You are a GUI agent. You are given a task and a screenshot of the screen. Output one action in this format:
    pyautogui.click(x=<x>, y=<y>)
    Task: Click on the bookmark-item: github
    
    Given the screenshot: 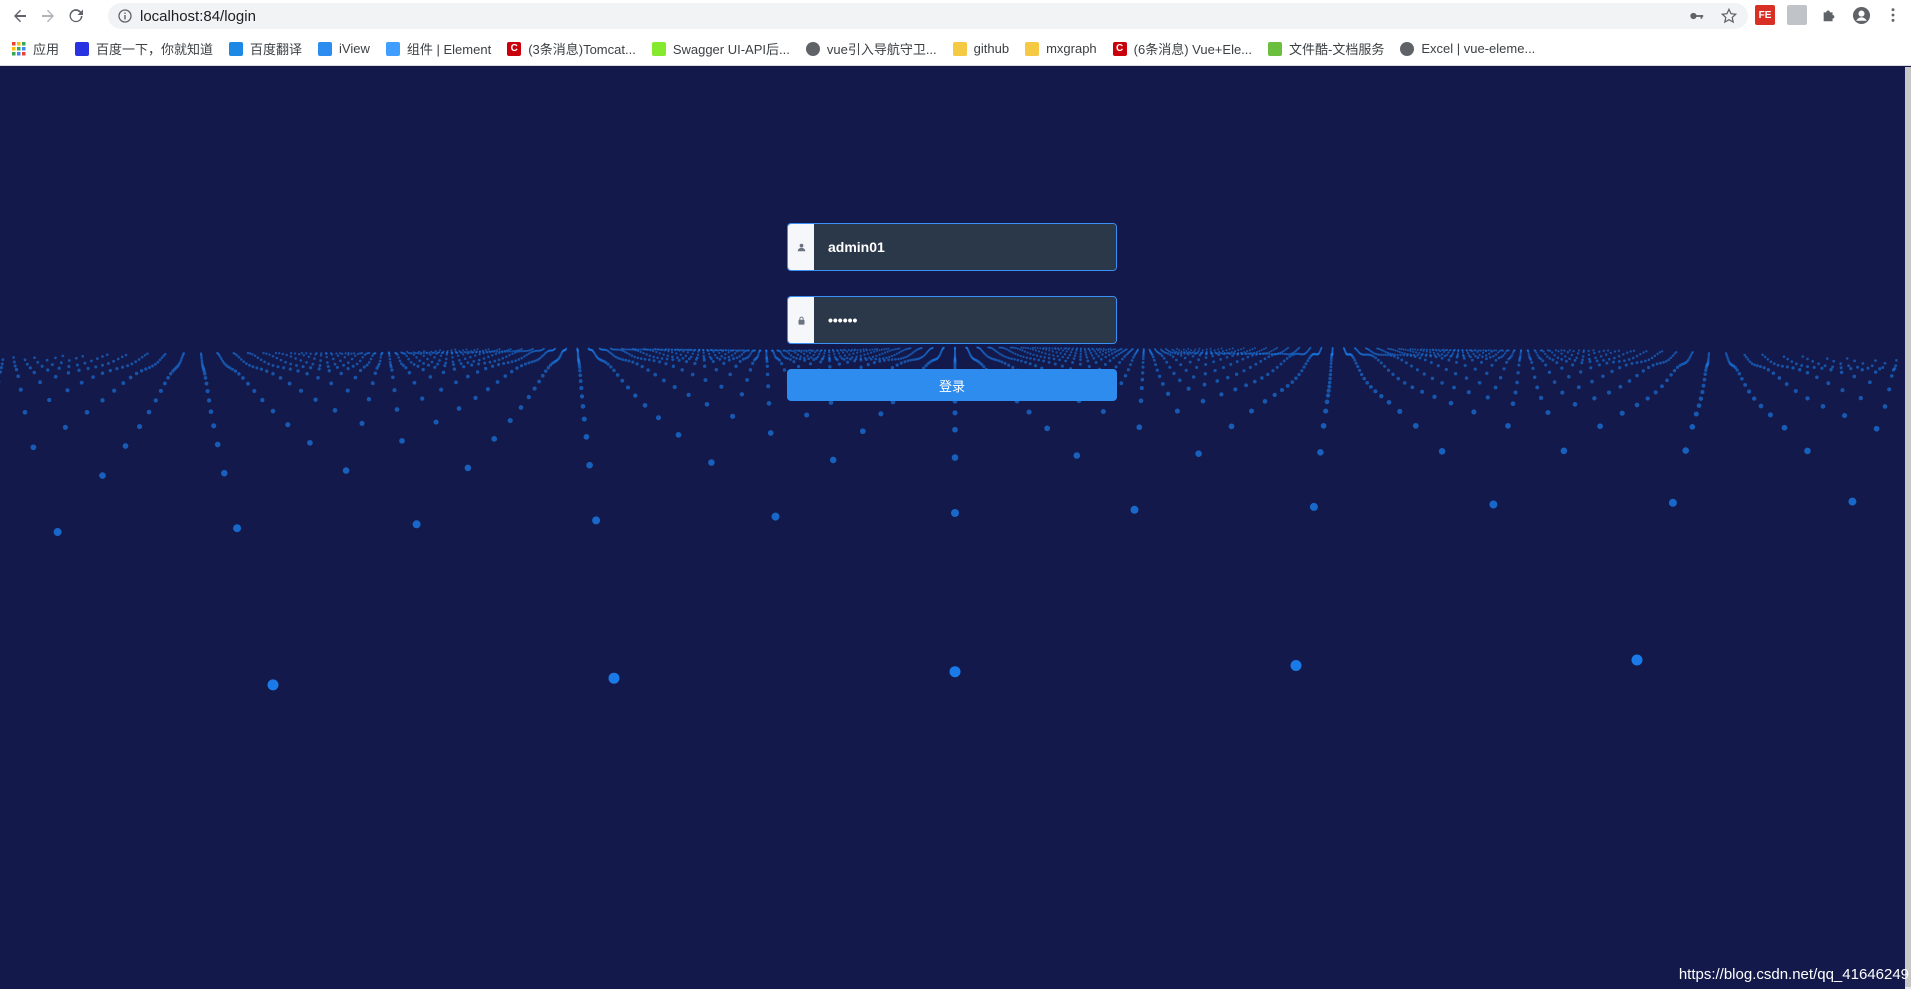 What is the action you would take?
    pyautogui.click(x=981, y=48)
    